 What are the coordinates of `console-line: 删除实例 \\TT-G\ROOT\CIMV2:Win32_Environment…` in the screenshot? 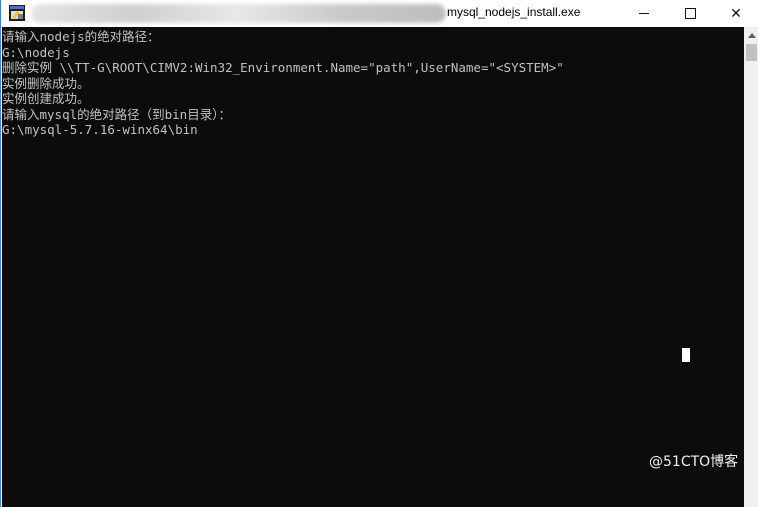 It's located at (283, 67).